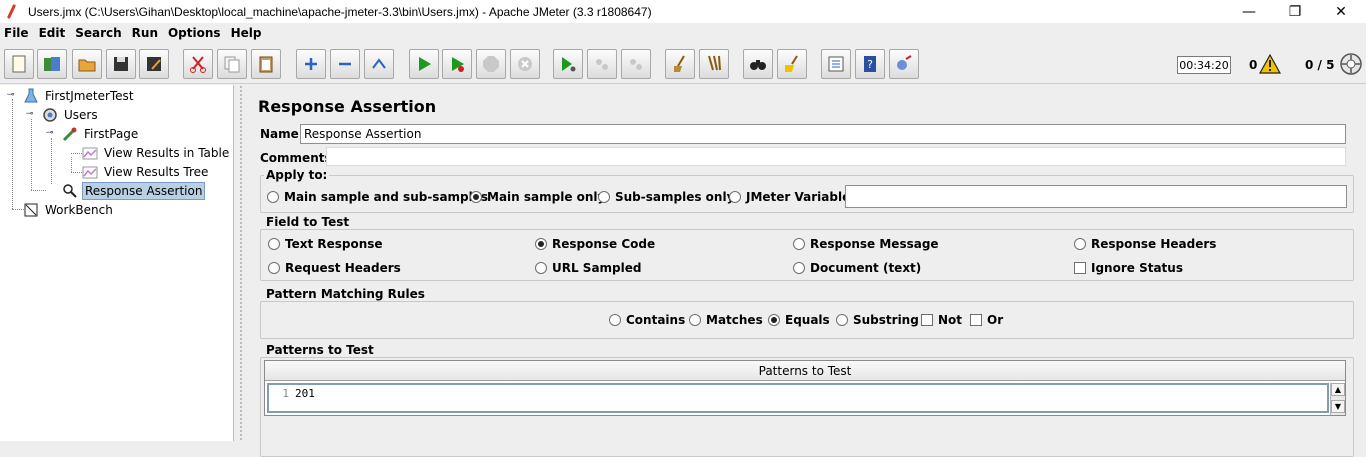  Describe the element at coordinates (798, 398) in the screenshot. I see `table-row: 1 201` at that location.